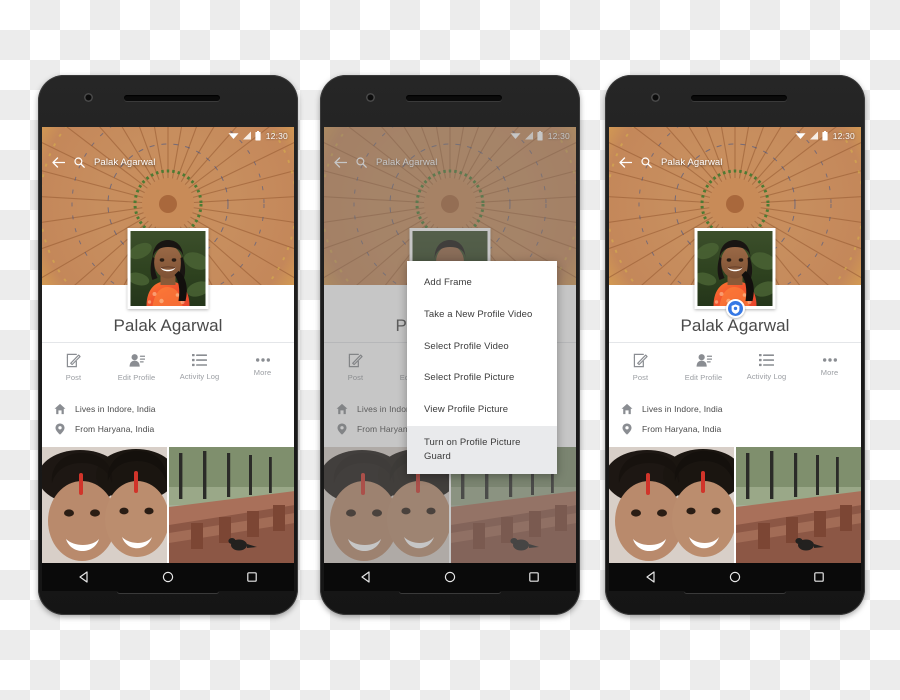 The width and height of the screenshot is (900, 700). I want to click on activity-log-icon, so click(766, 360).